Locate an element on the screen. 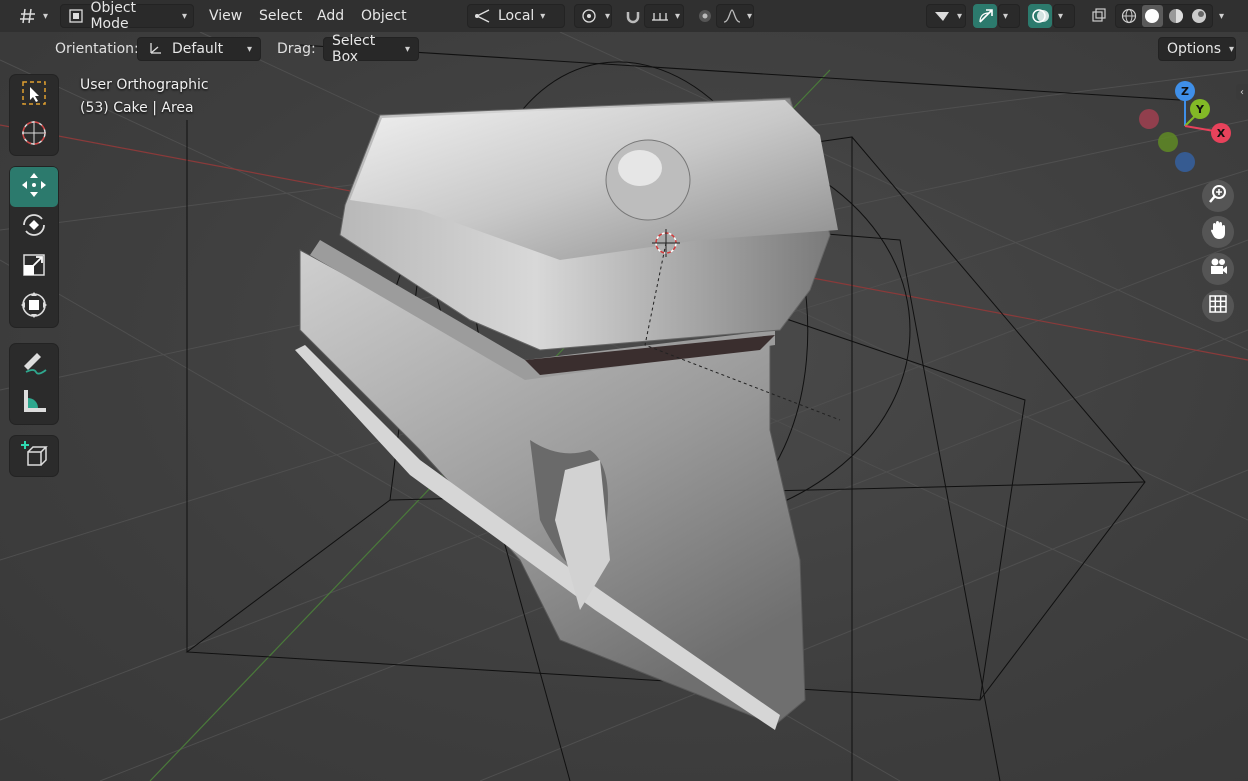 This screenshot has height=781, width=1248. select-box-icon is located at coordinates (34, 95).